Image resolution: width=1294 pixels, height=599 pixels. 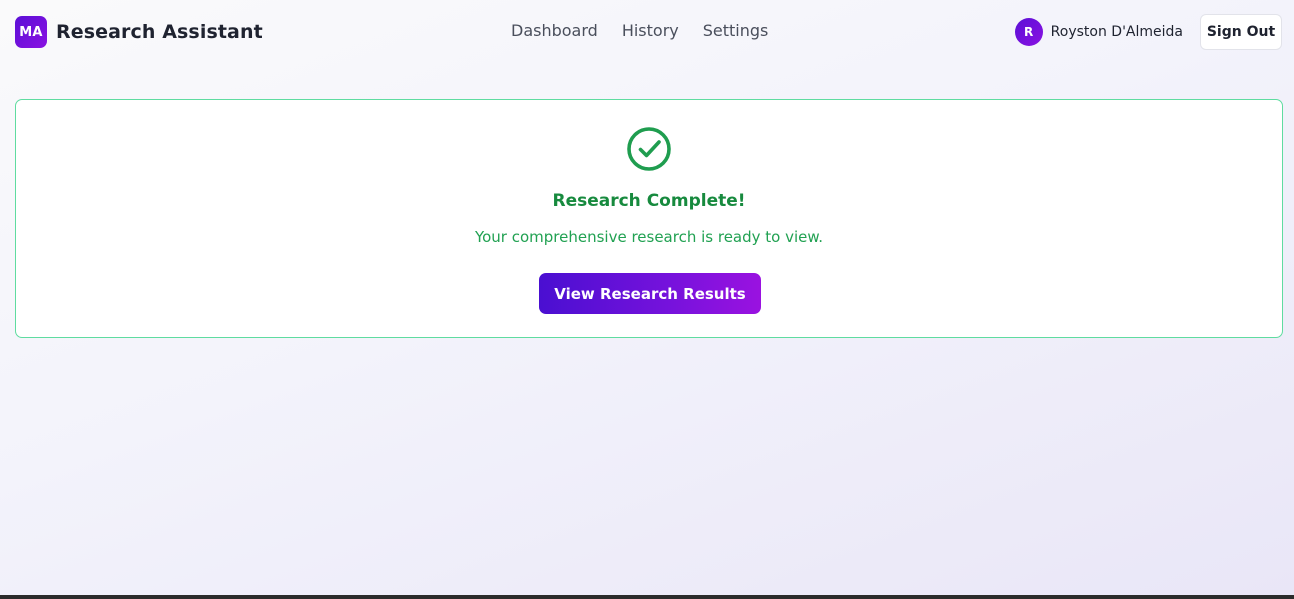 What do you see at coordinates (649, 201) in the screenshot?
I see `status-title: Research Complete!` at bounding box center [649, 201].